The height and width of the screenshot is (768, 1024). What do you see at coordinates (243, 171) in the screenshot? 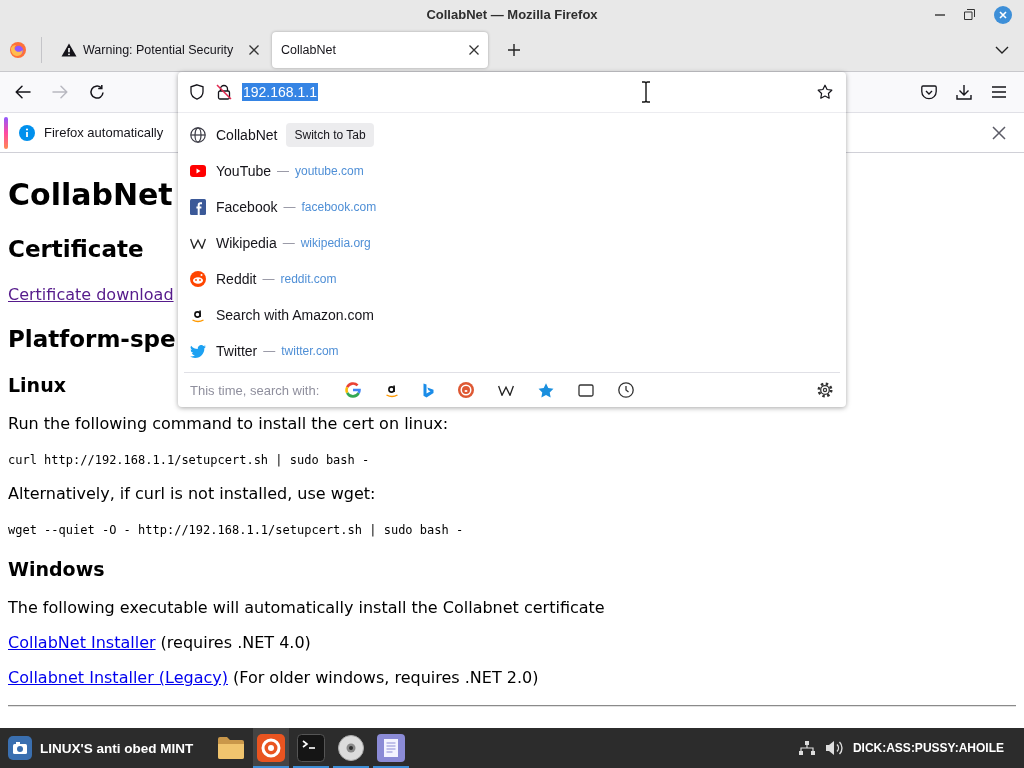
I see `suggestion-title: YouTube` at bounding box center [243, 171].